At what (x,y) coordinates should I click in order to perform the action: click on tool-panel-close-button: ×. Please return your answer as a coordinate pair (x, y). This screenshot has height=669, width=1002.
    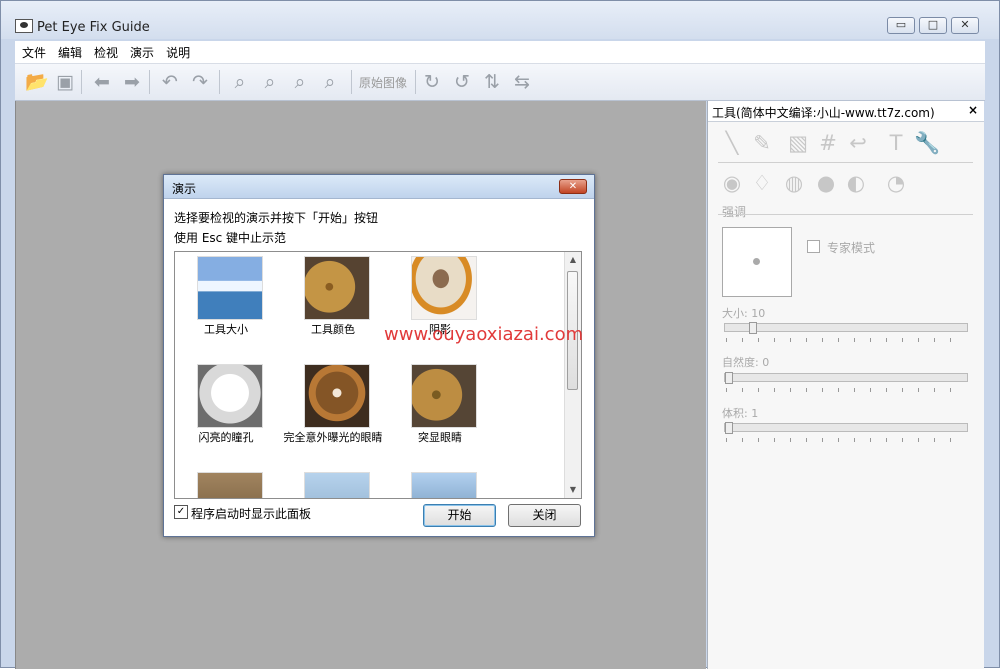
    Looking at the image, I should click on (973, 110).